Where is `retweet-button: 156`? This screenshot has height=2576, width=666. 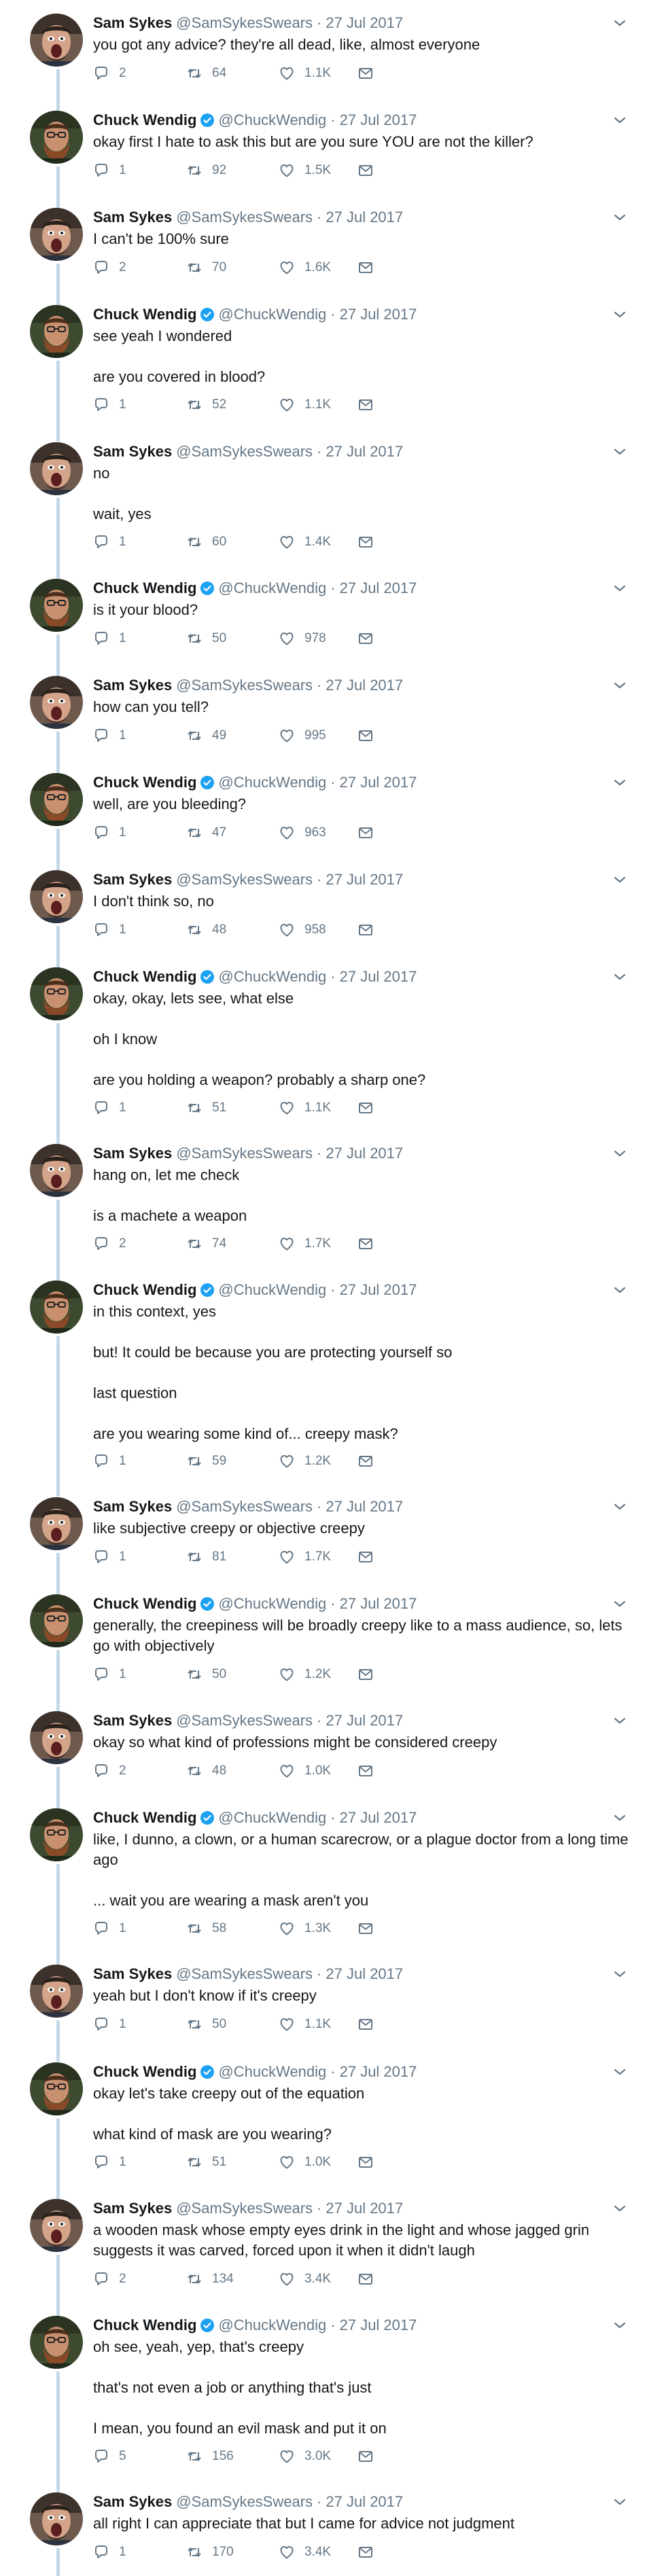 retweet-button: 156 is located at coordinates (210, 2456).